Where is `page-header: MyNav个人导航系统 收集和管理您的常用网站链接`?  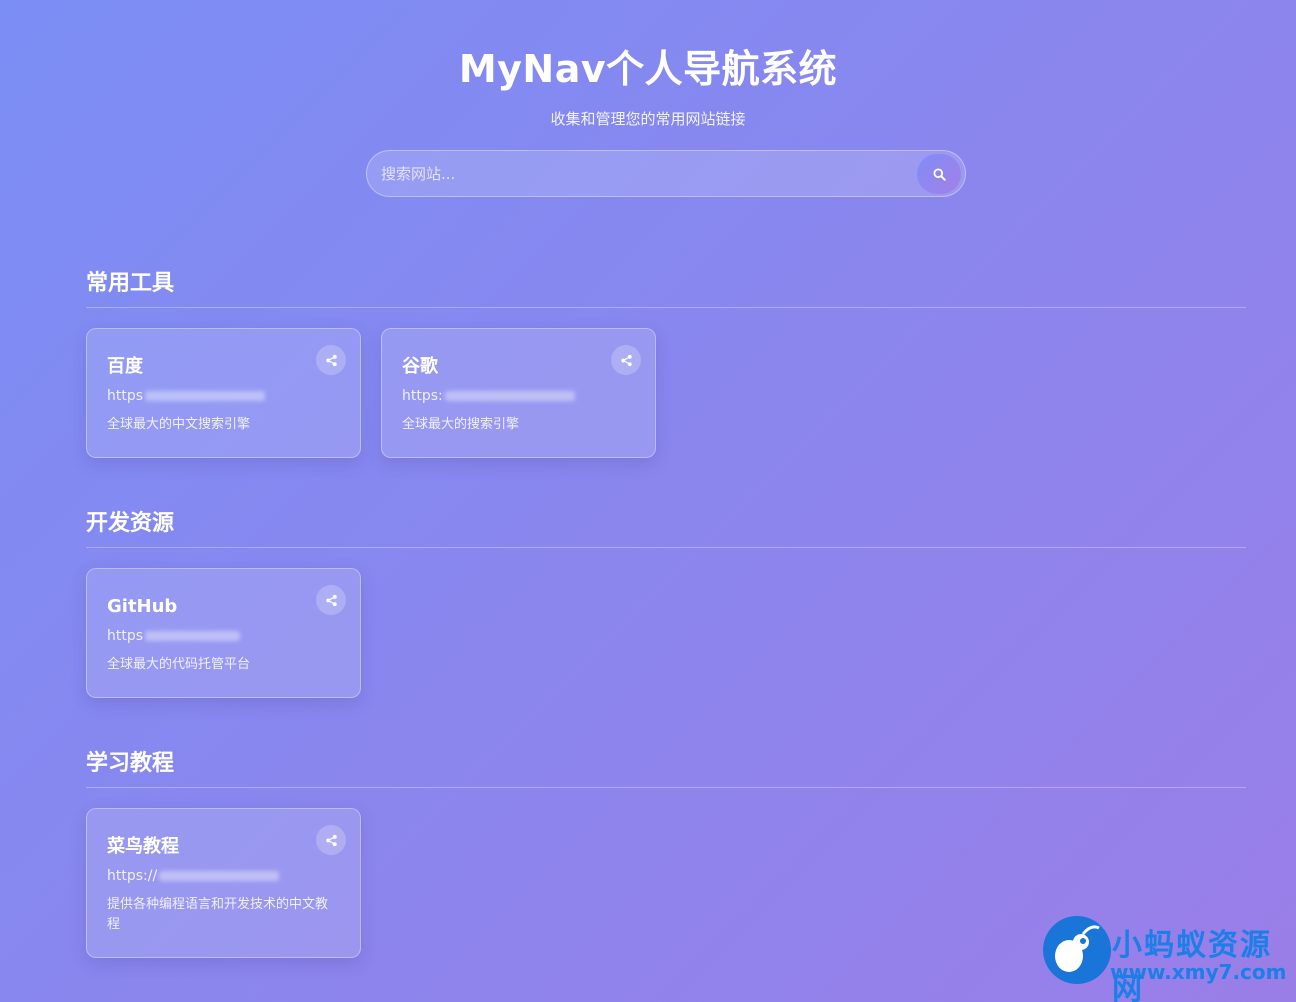
page-header: MyNav个人导航系统 收集和管理您的常用网站链接 is located at coordinates (648, 64).